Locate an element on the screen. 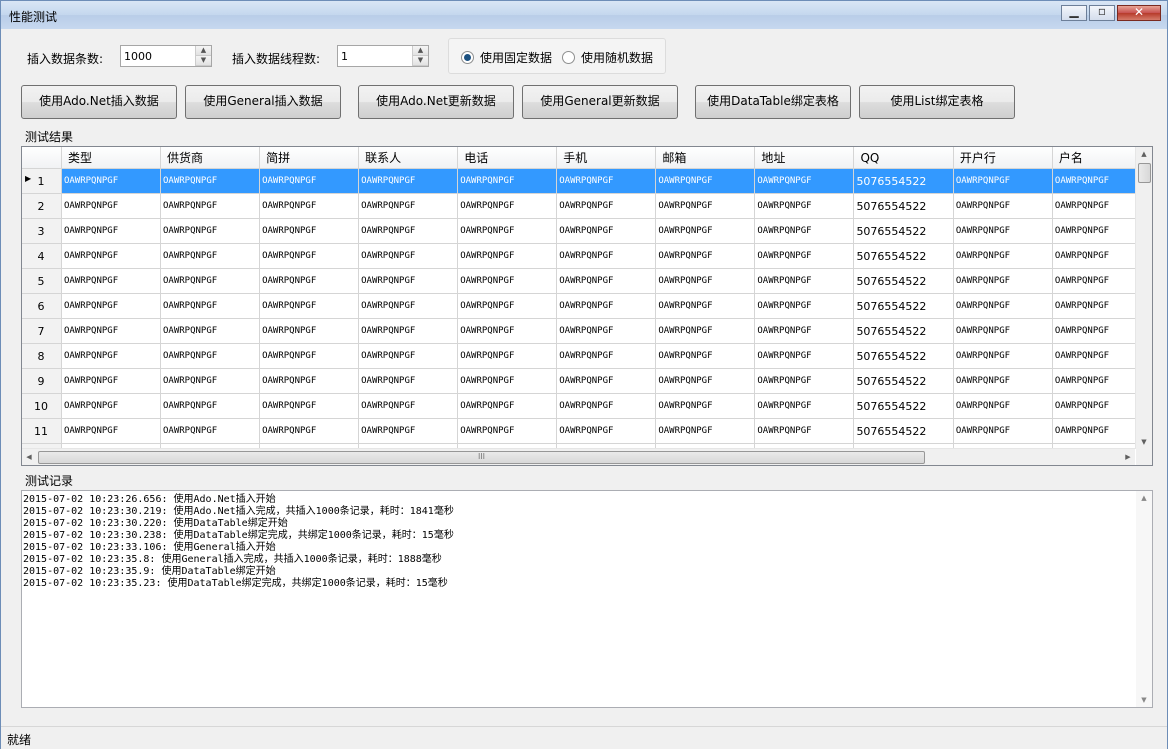  column-header: QQ is located at coordinates (903, 158).